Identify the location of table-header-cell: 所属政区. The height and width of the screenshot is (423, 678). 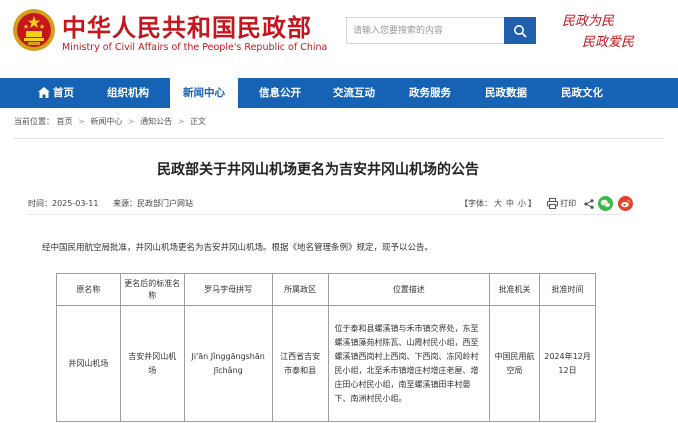
(300, 289).